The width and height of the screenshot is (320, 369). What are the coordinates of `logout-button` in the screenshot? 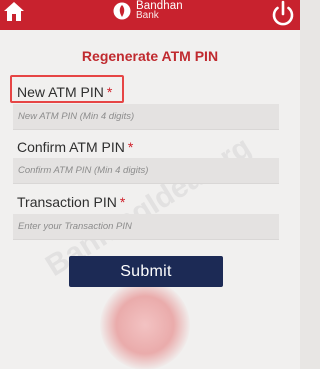 It's located at (283, 14).